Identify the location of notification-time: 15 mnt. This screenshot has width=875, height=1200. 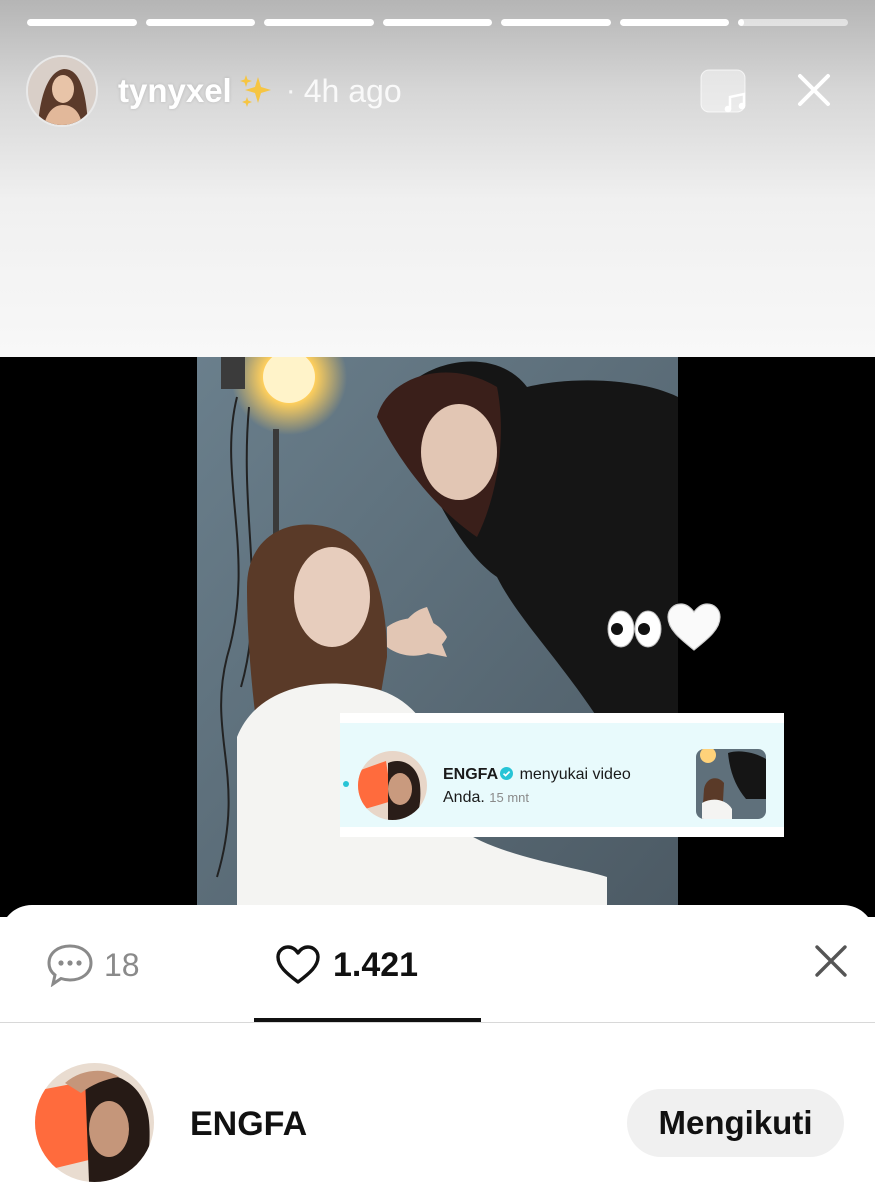
(509, 797).